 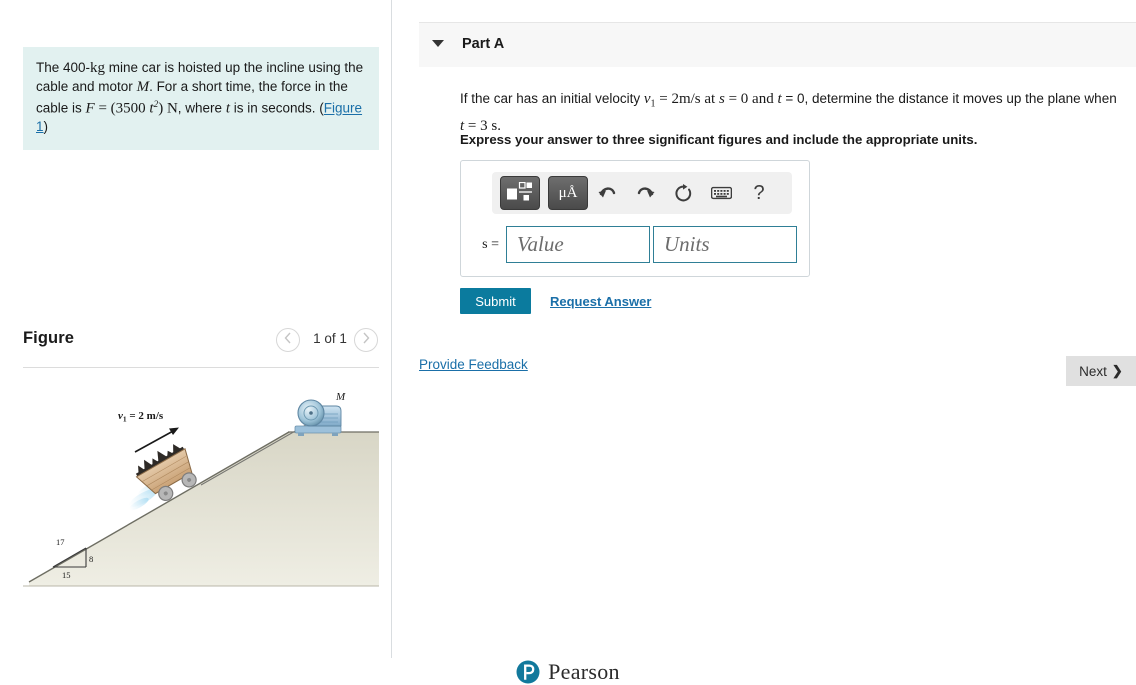 What do you see at coordinates (49, 338) in the screenshot?
I see `figure-title: Figure` at bounding box center [49, 338].